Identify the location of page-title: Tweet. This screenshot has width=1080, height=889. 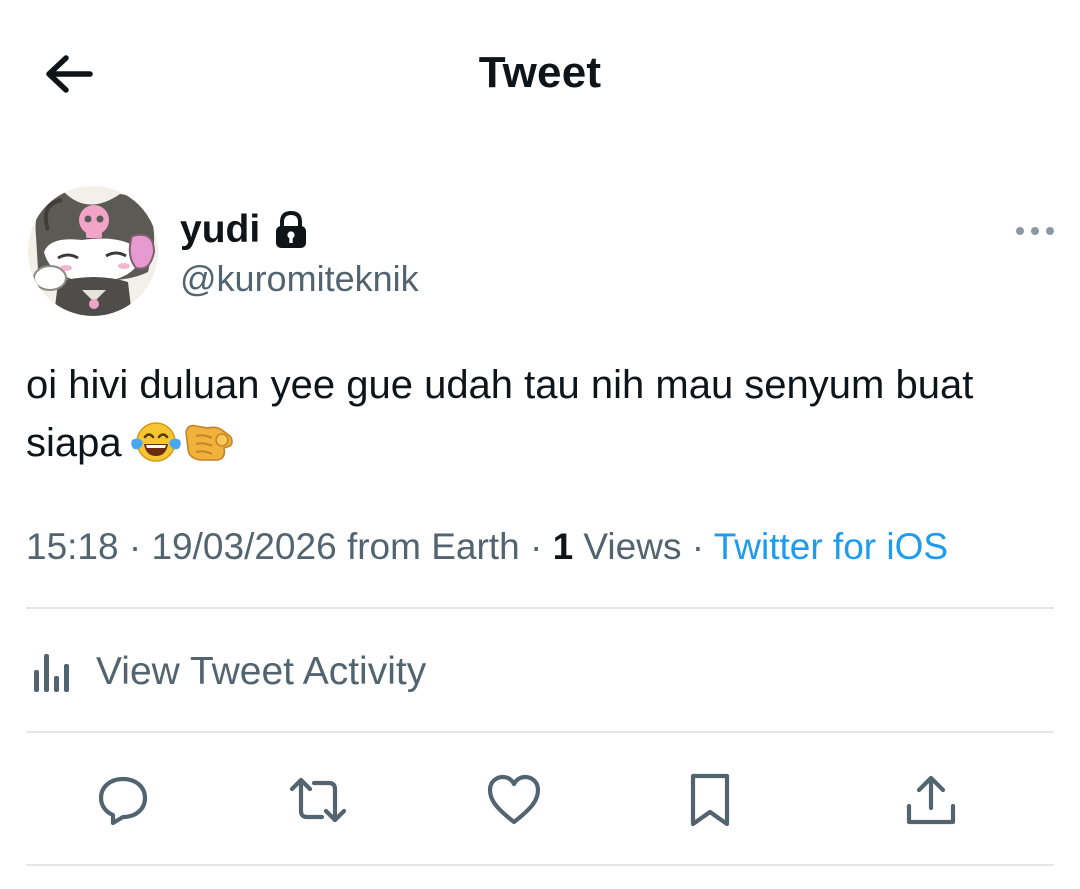
(540, 72).